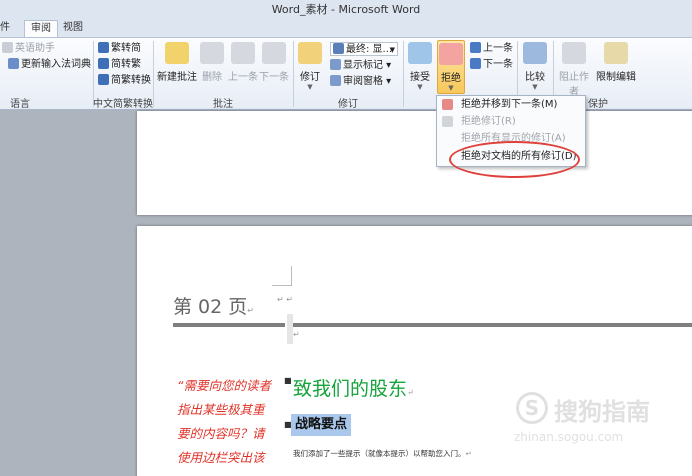  I want to click on block-authors-icon, so click(574, 53).